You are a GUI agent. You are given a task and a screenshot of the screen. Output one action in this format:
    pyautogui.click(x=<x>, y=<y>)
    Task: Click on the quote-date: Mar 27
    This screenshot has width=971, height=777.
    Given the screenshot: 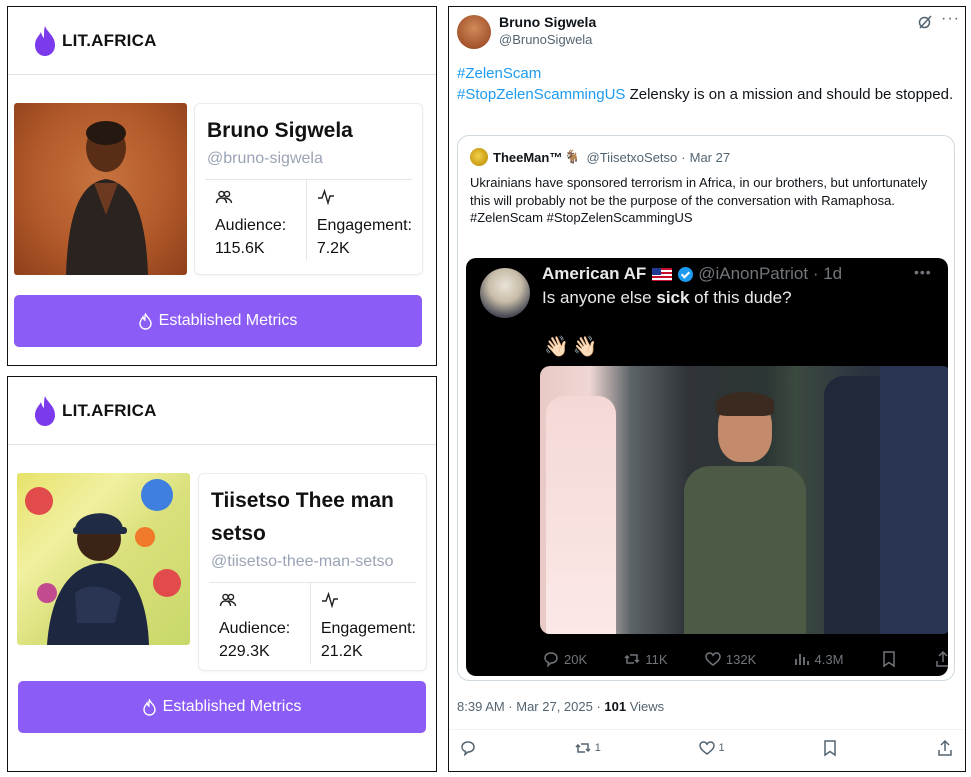 What is the action you would take?
    pyautogui.click(x=710, y=157)
    